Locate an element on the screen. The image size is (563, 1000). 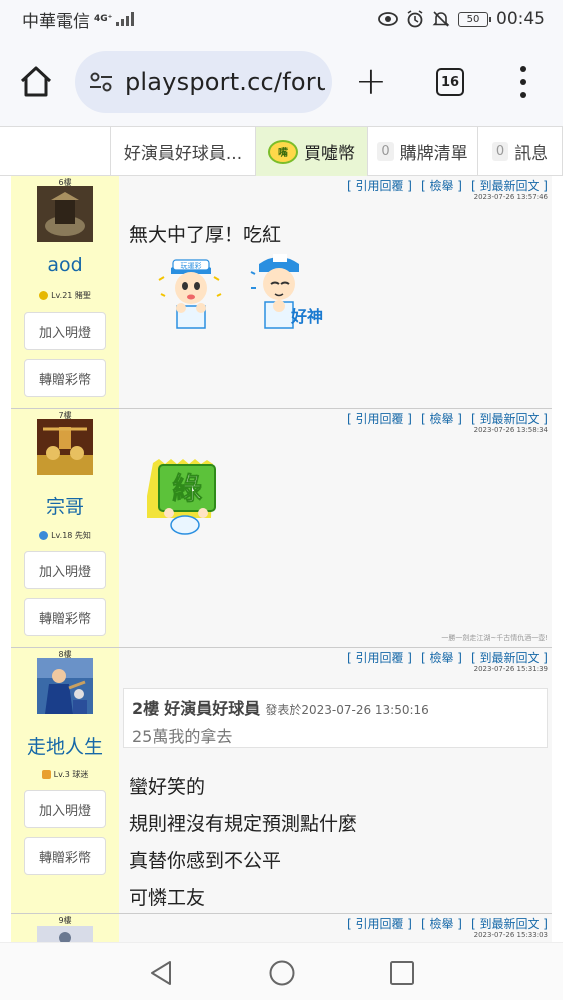
cheering-stickers-image: 玩運彩 好神 is located at coordinates (240, 291).